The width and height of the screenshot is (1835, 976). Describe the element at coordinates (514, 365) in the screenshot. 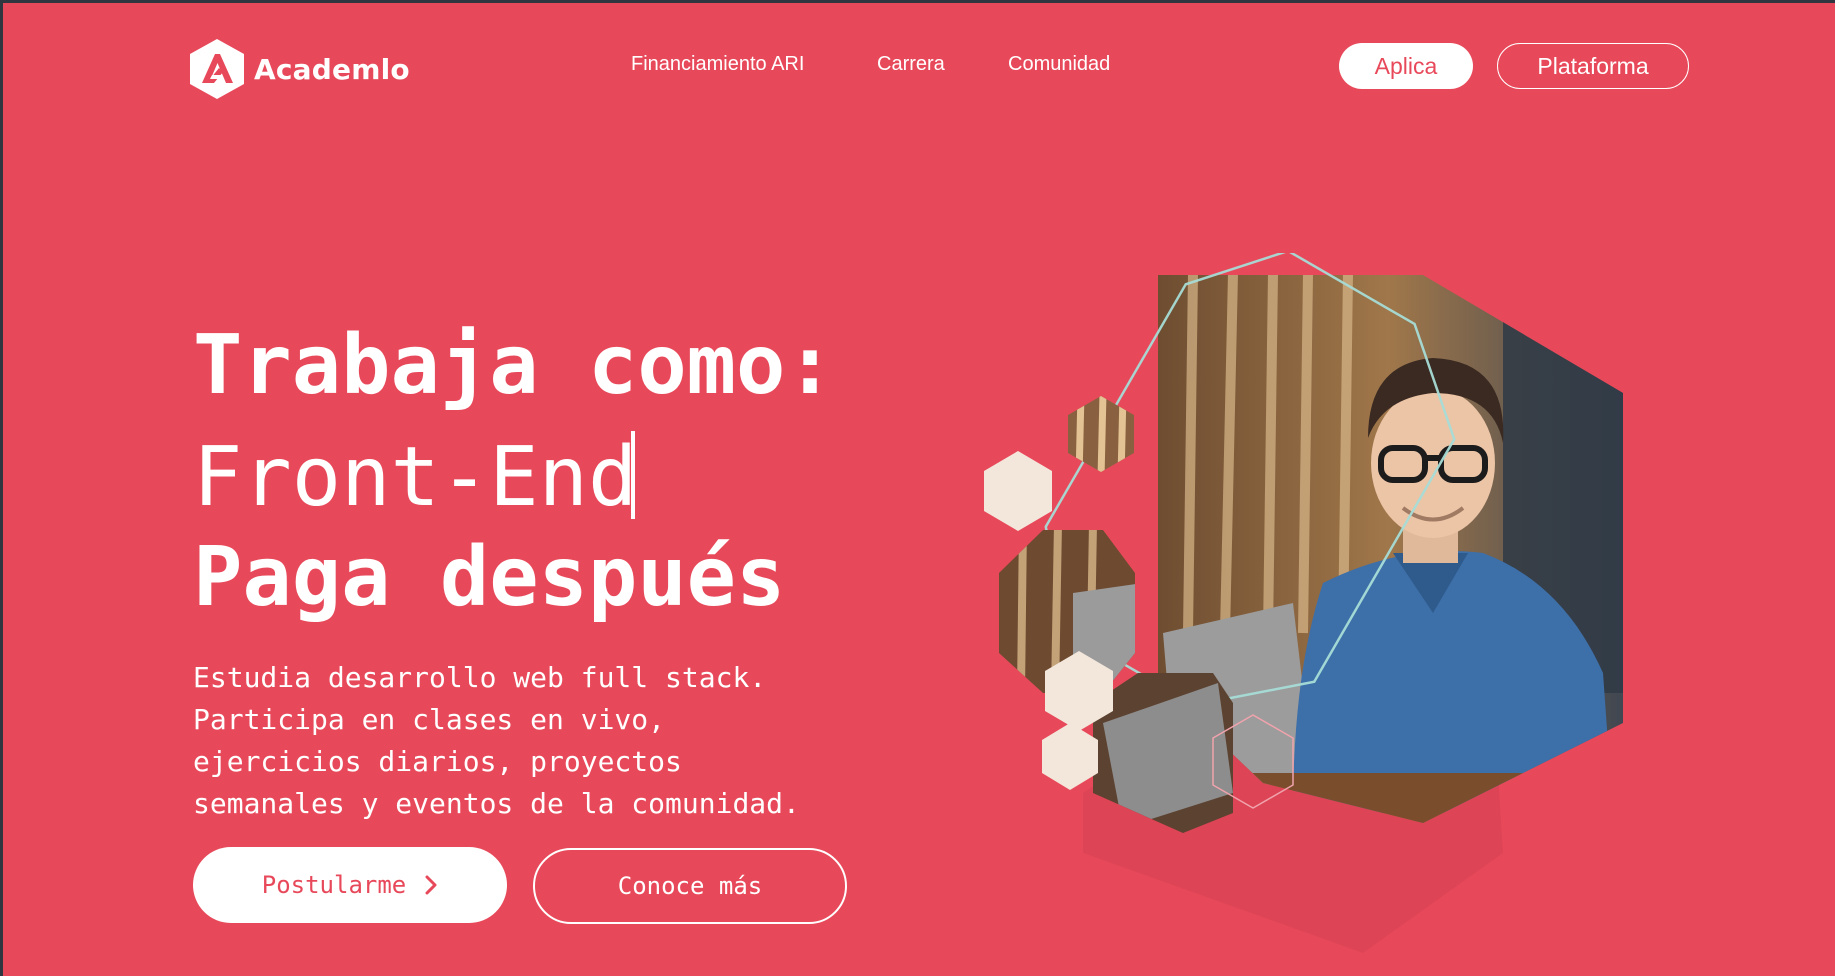

I see `hero-title-line-1: Trabaja como:` at that location.